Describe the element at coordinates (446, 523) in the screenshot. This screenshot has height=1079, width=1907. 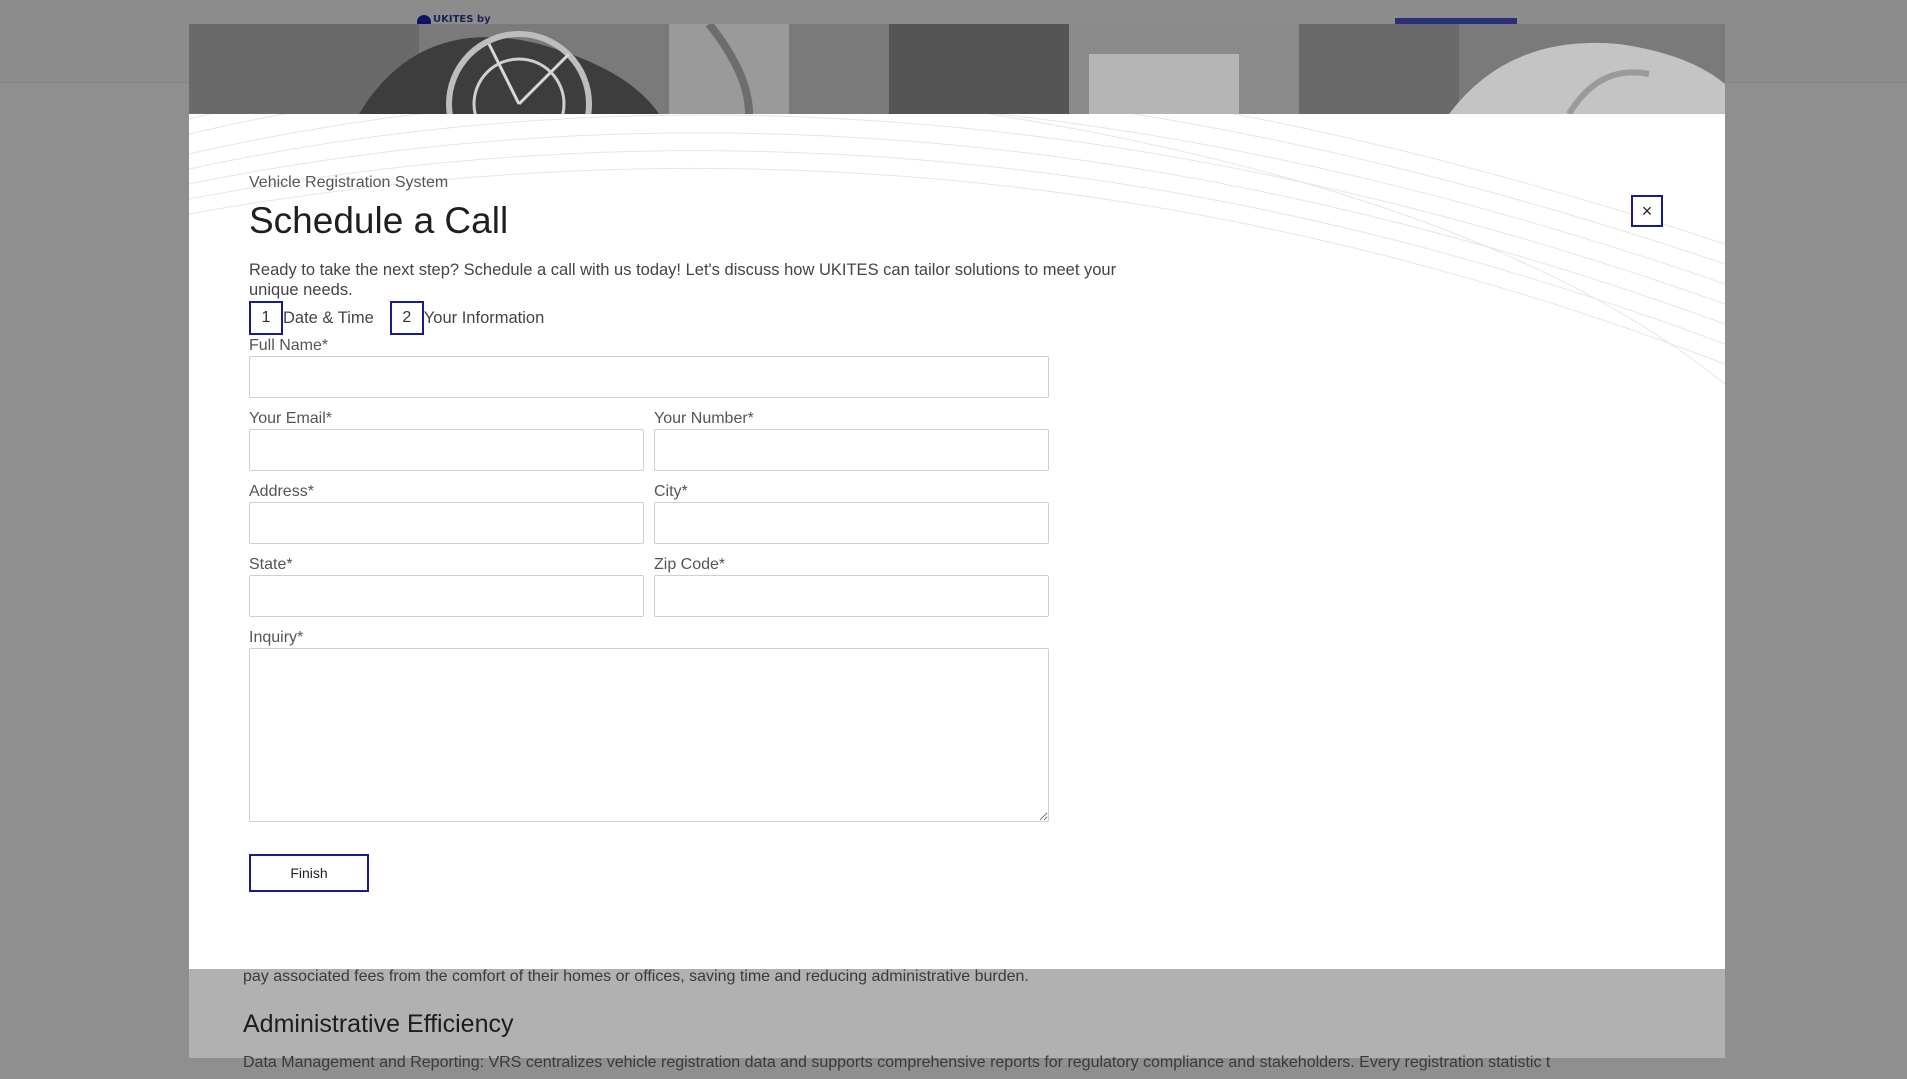
I see `address-input` at that location.